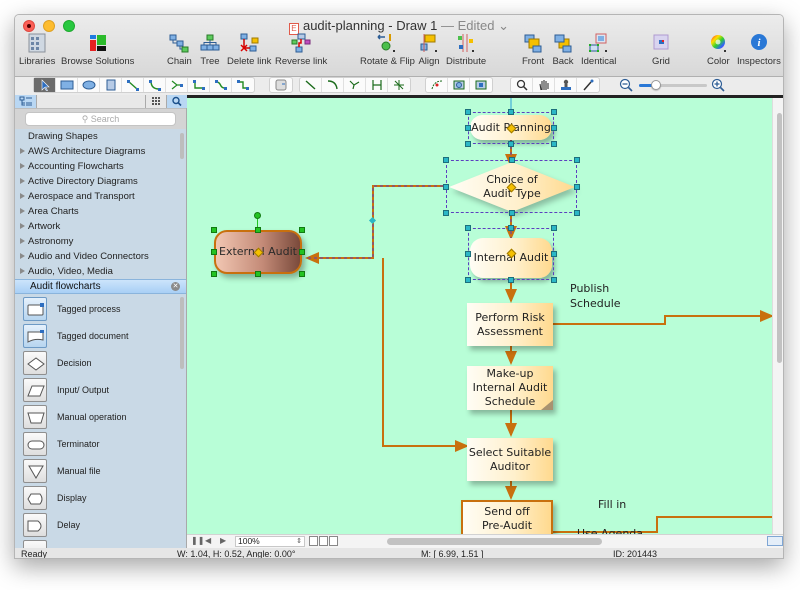 The image size is (800, 590). I want to click on pause-icon: ❚❚, so click(197, 540).